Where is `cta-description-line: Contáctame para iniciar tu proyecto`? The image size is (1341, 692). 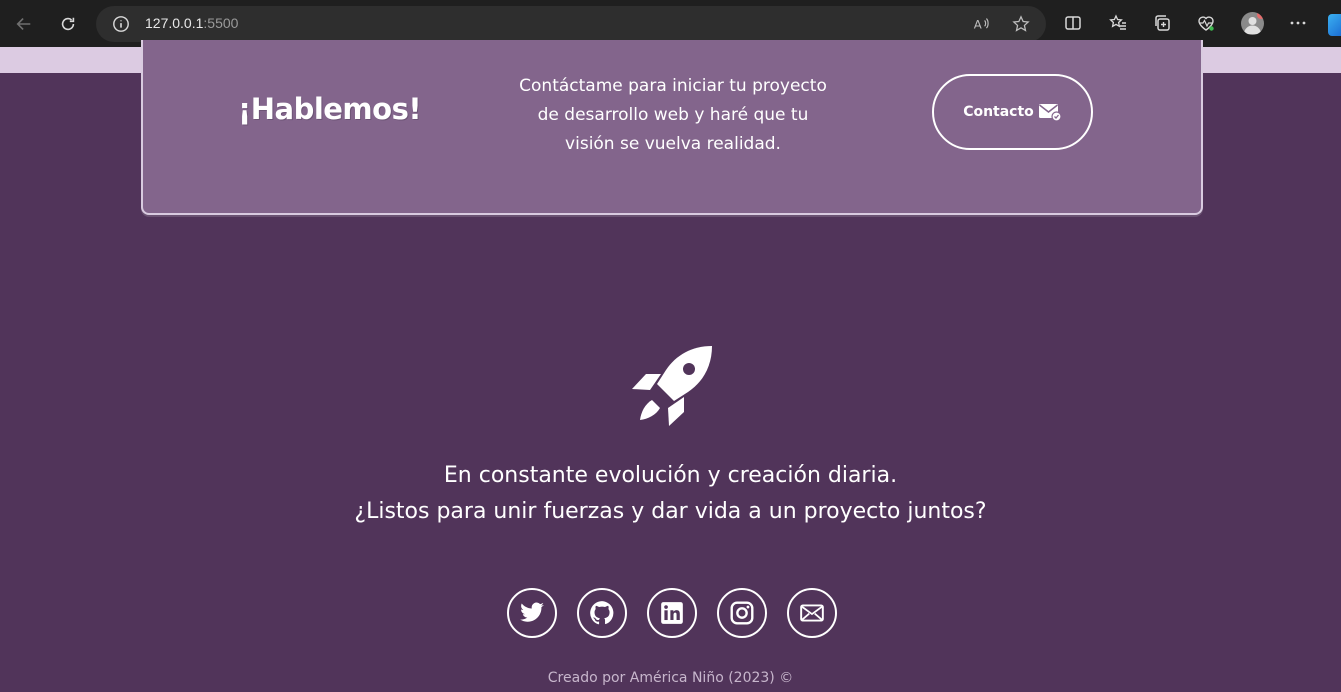 cta-description-line: Contáctame para iniciar tu proyecto is located at coordinates (673, 86).